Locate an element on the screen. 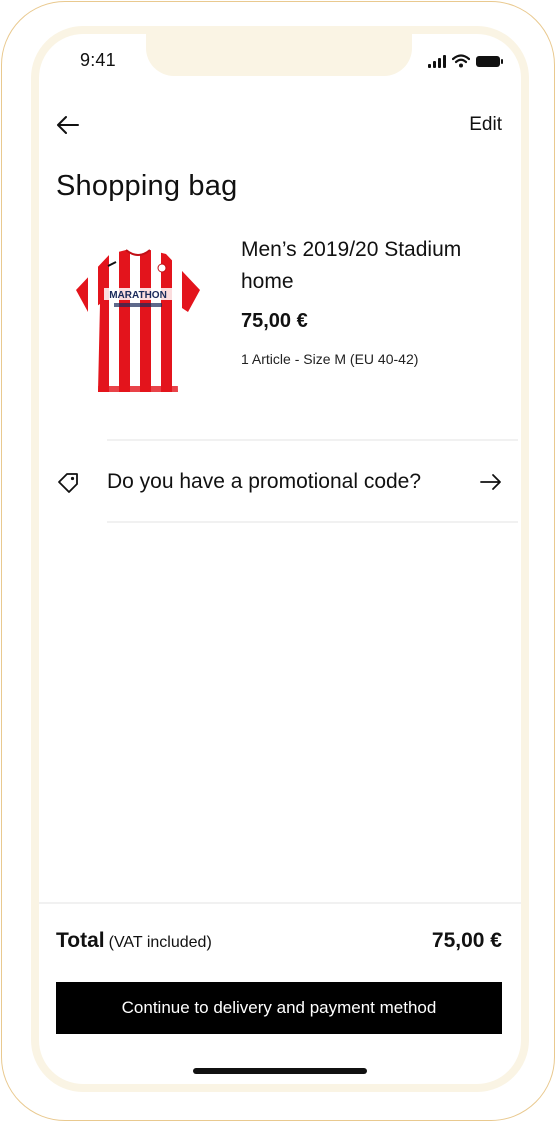 The width and height of the screenshot is (558, 1124). total-label-text: Total is located at coordinates (80, 940).